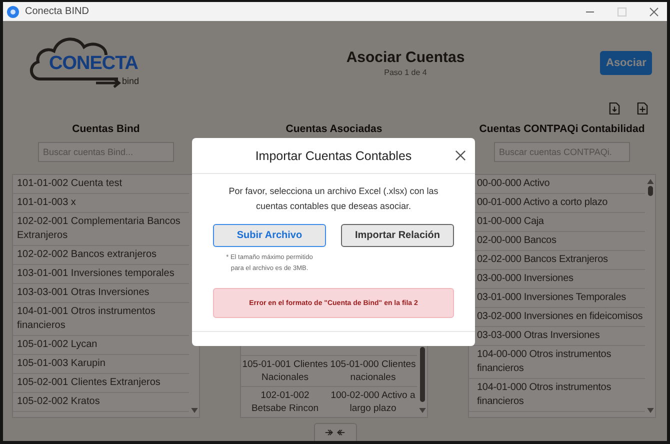 This screenshot has width=670, height=444. What do you see at coordinates (101, 229) in the screenshot?
I see `account-item: 102-02-001 Complementaria Bancos Extranjeros` at bounding box center [101, 229].